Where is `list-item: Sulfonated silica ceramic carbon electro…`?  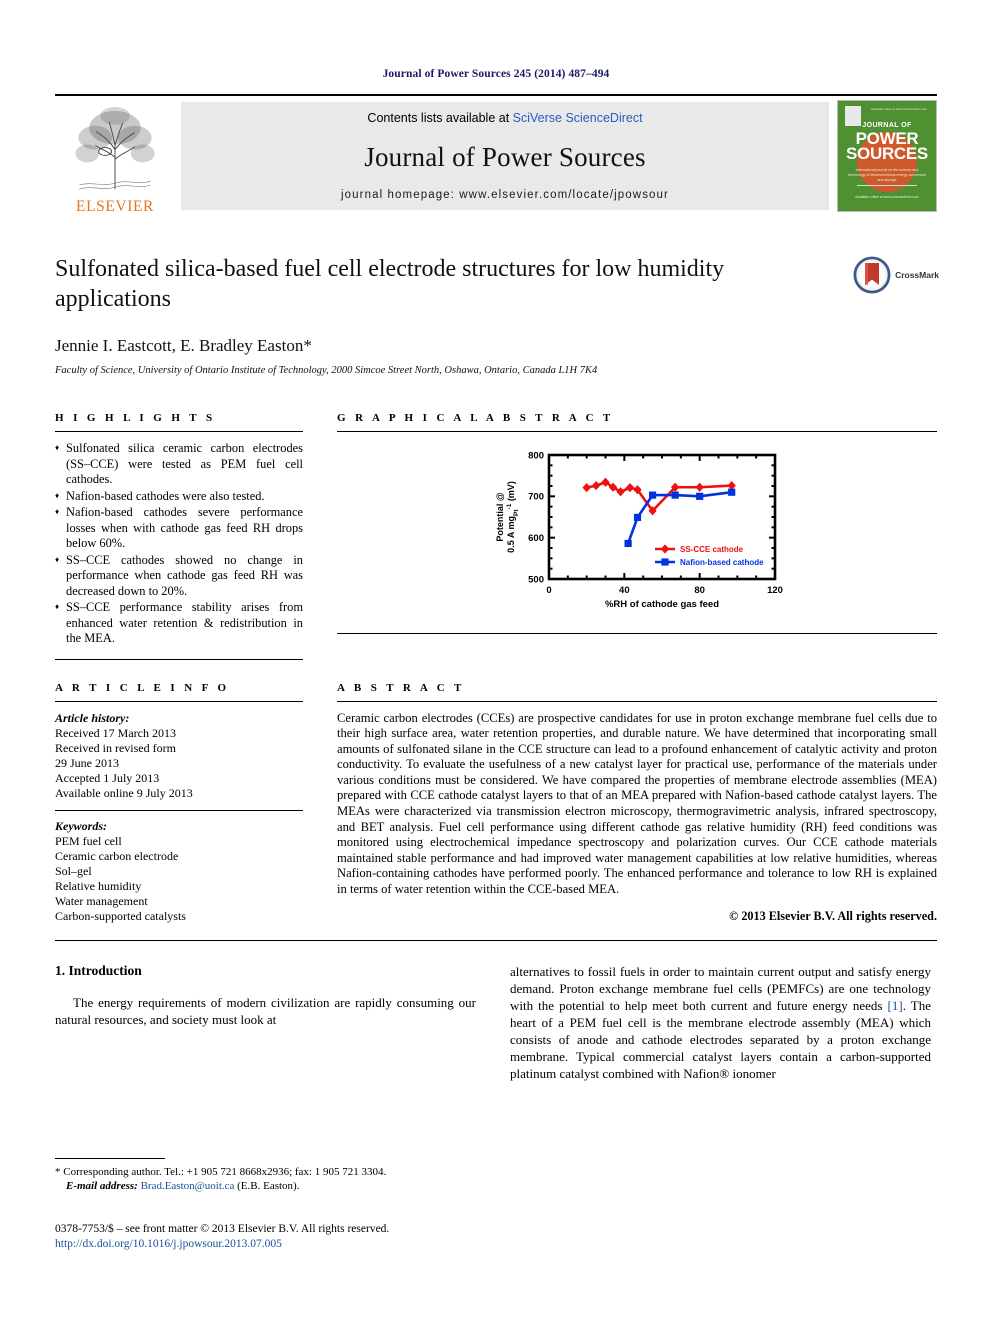
list-item: Sulfonated silica ceramic carbon electro… is located at coordinates (179, 464).